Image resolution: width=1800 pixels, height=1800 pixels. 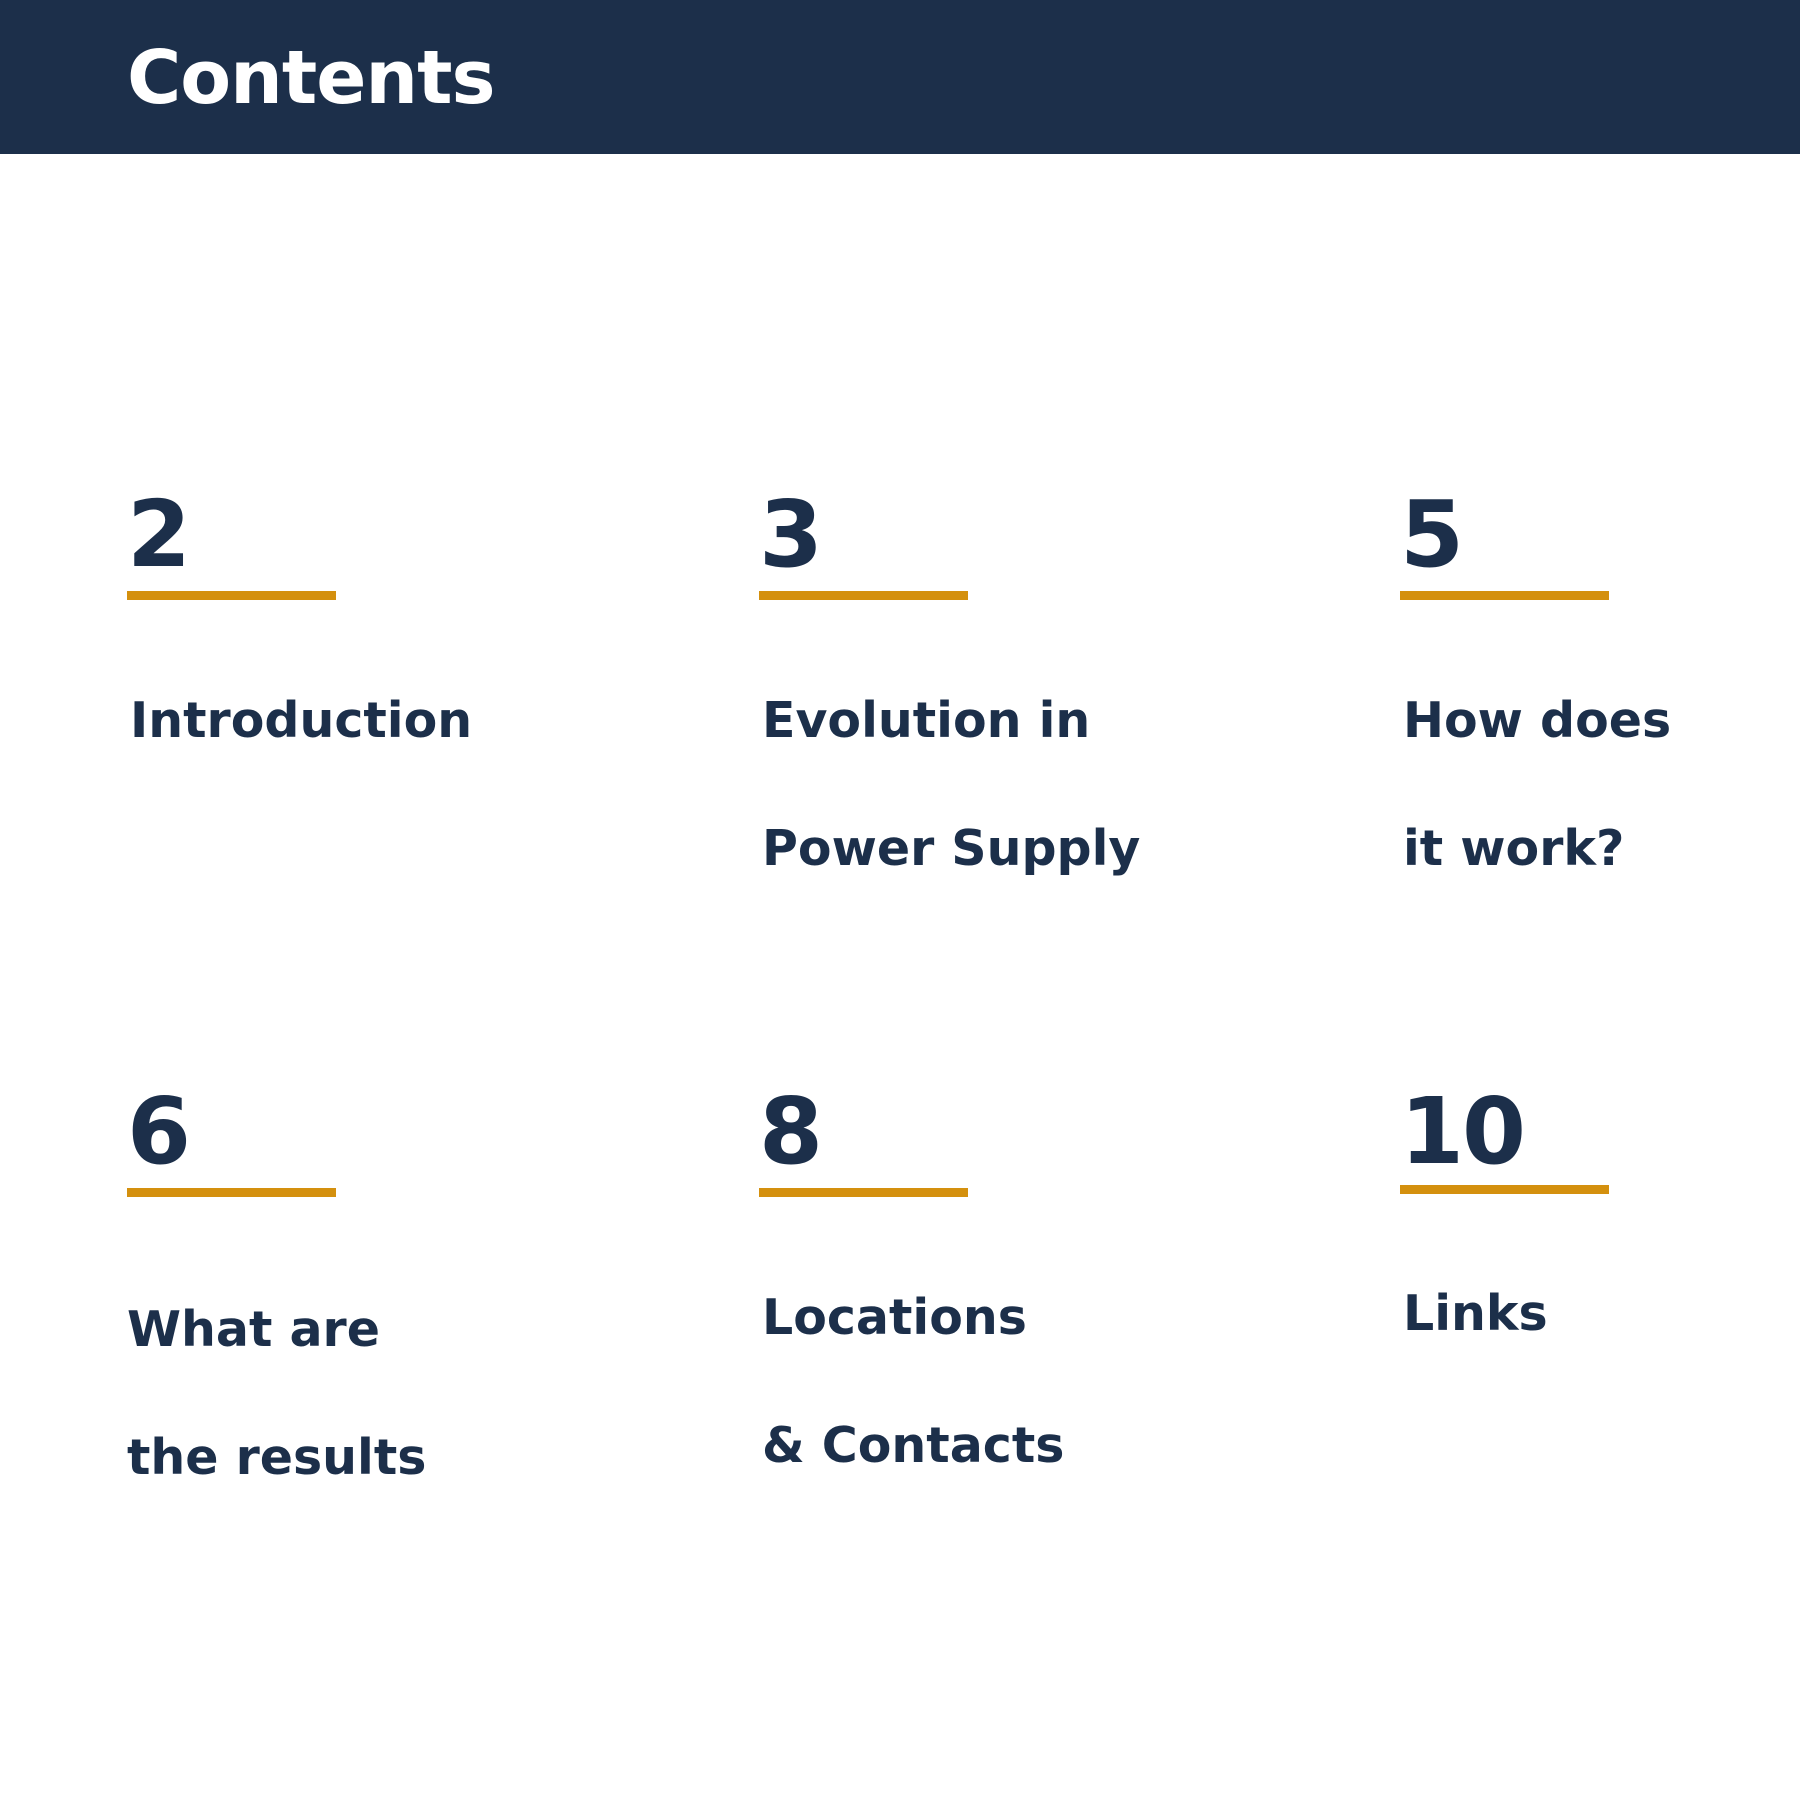 I want to click on toc-section-label: Links, so click(x=1601, y=1314).